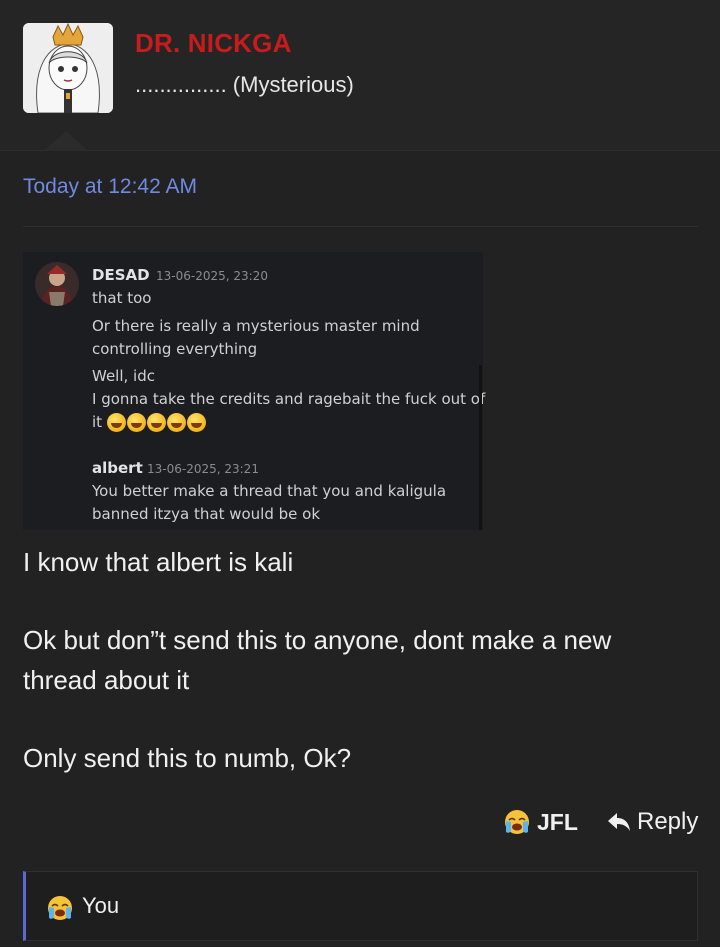  What do you see at coordinates (619, 822) in the screenshot?
I see `reply-arrow-icon` at bounding box center [619, 822].